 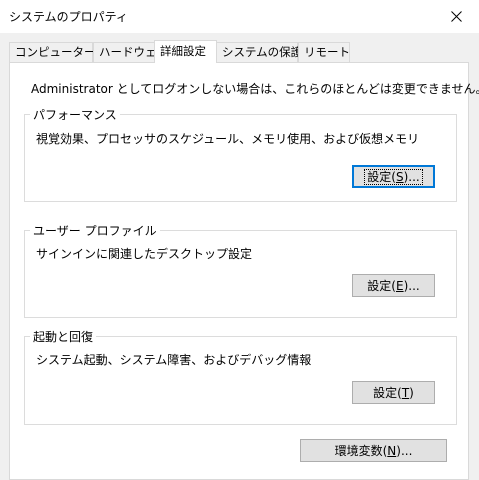 I want to click on performance-description: 視覚効果、プロセッサのスケジュール、メモリ使用、および仮想メモリ, so click(x=228, y=139).